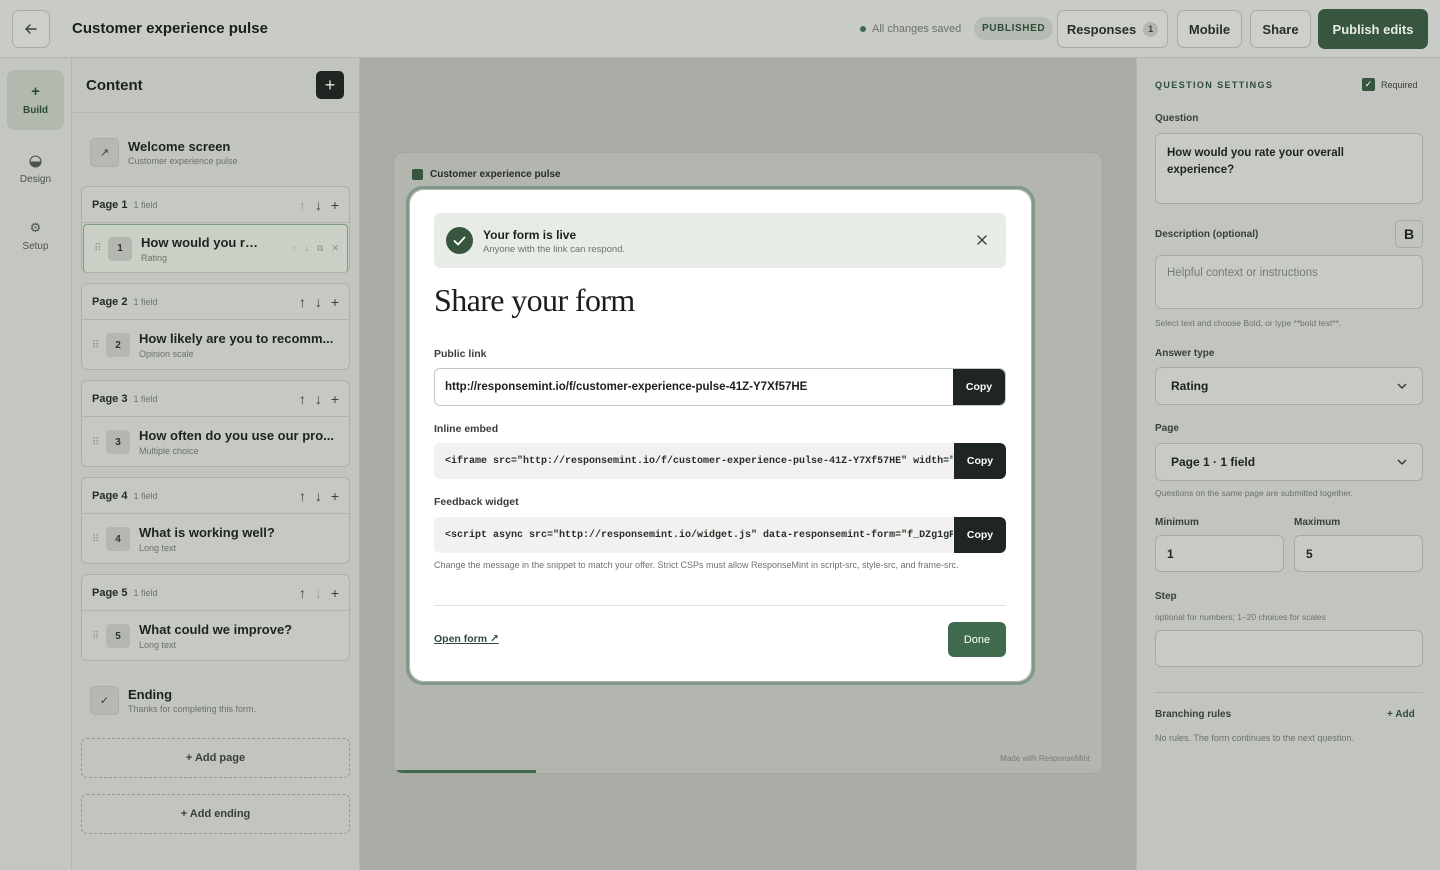 The width and height of the screenshot is (1440, 870). Describe the element at coordinates (330, 85) in the screenshot. I see `add-content-button: +` at that location.